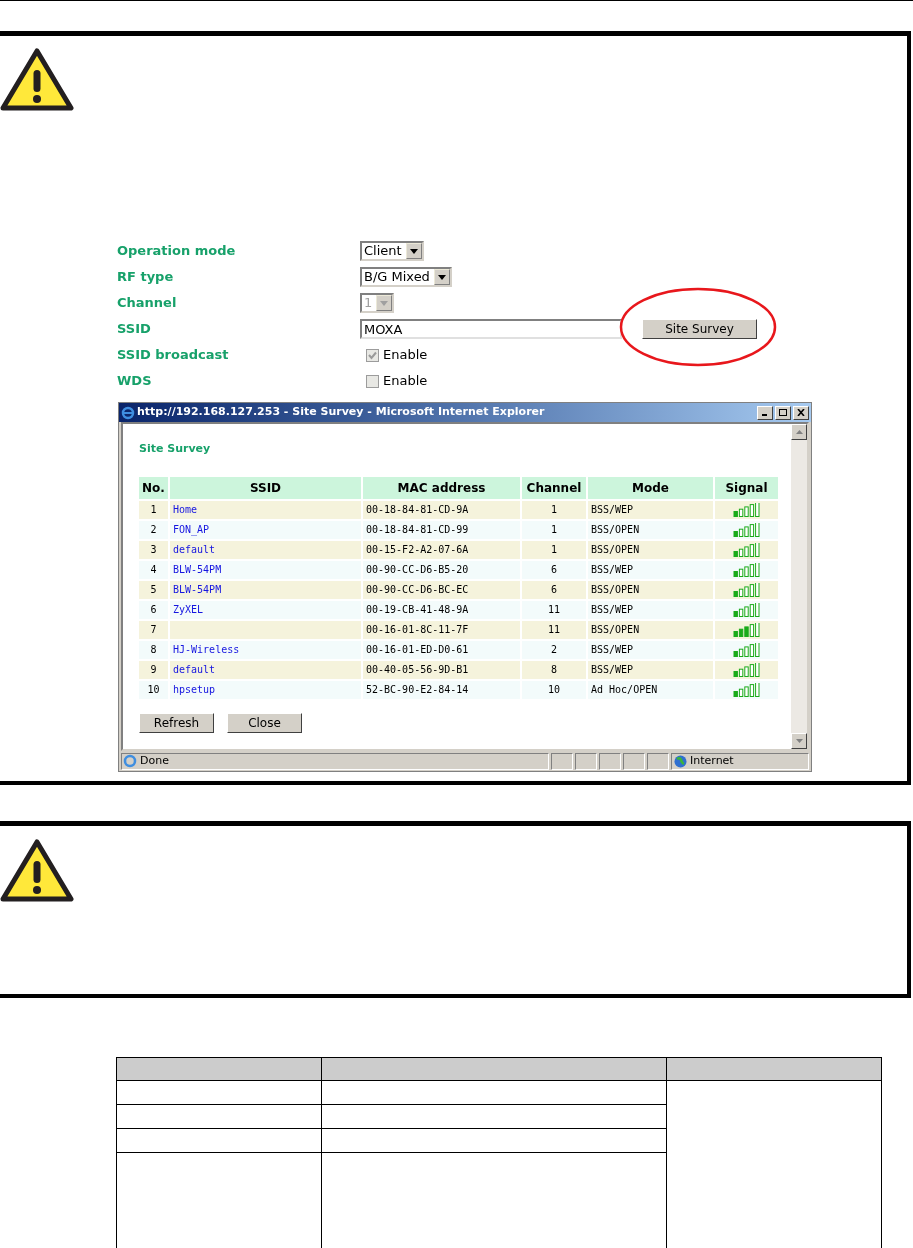 This screenshot has height=1248, width=913. I want to click on table-cell: 00-90-CC-D6-BC-EC, so click(441, 589).